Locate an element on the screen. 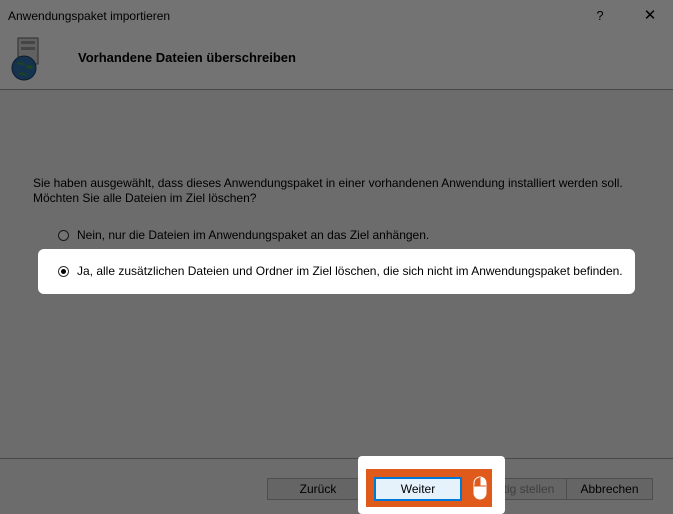 This screenshot has height=514, width=673. next-button: Weiter is located at coordinates (418, 489).